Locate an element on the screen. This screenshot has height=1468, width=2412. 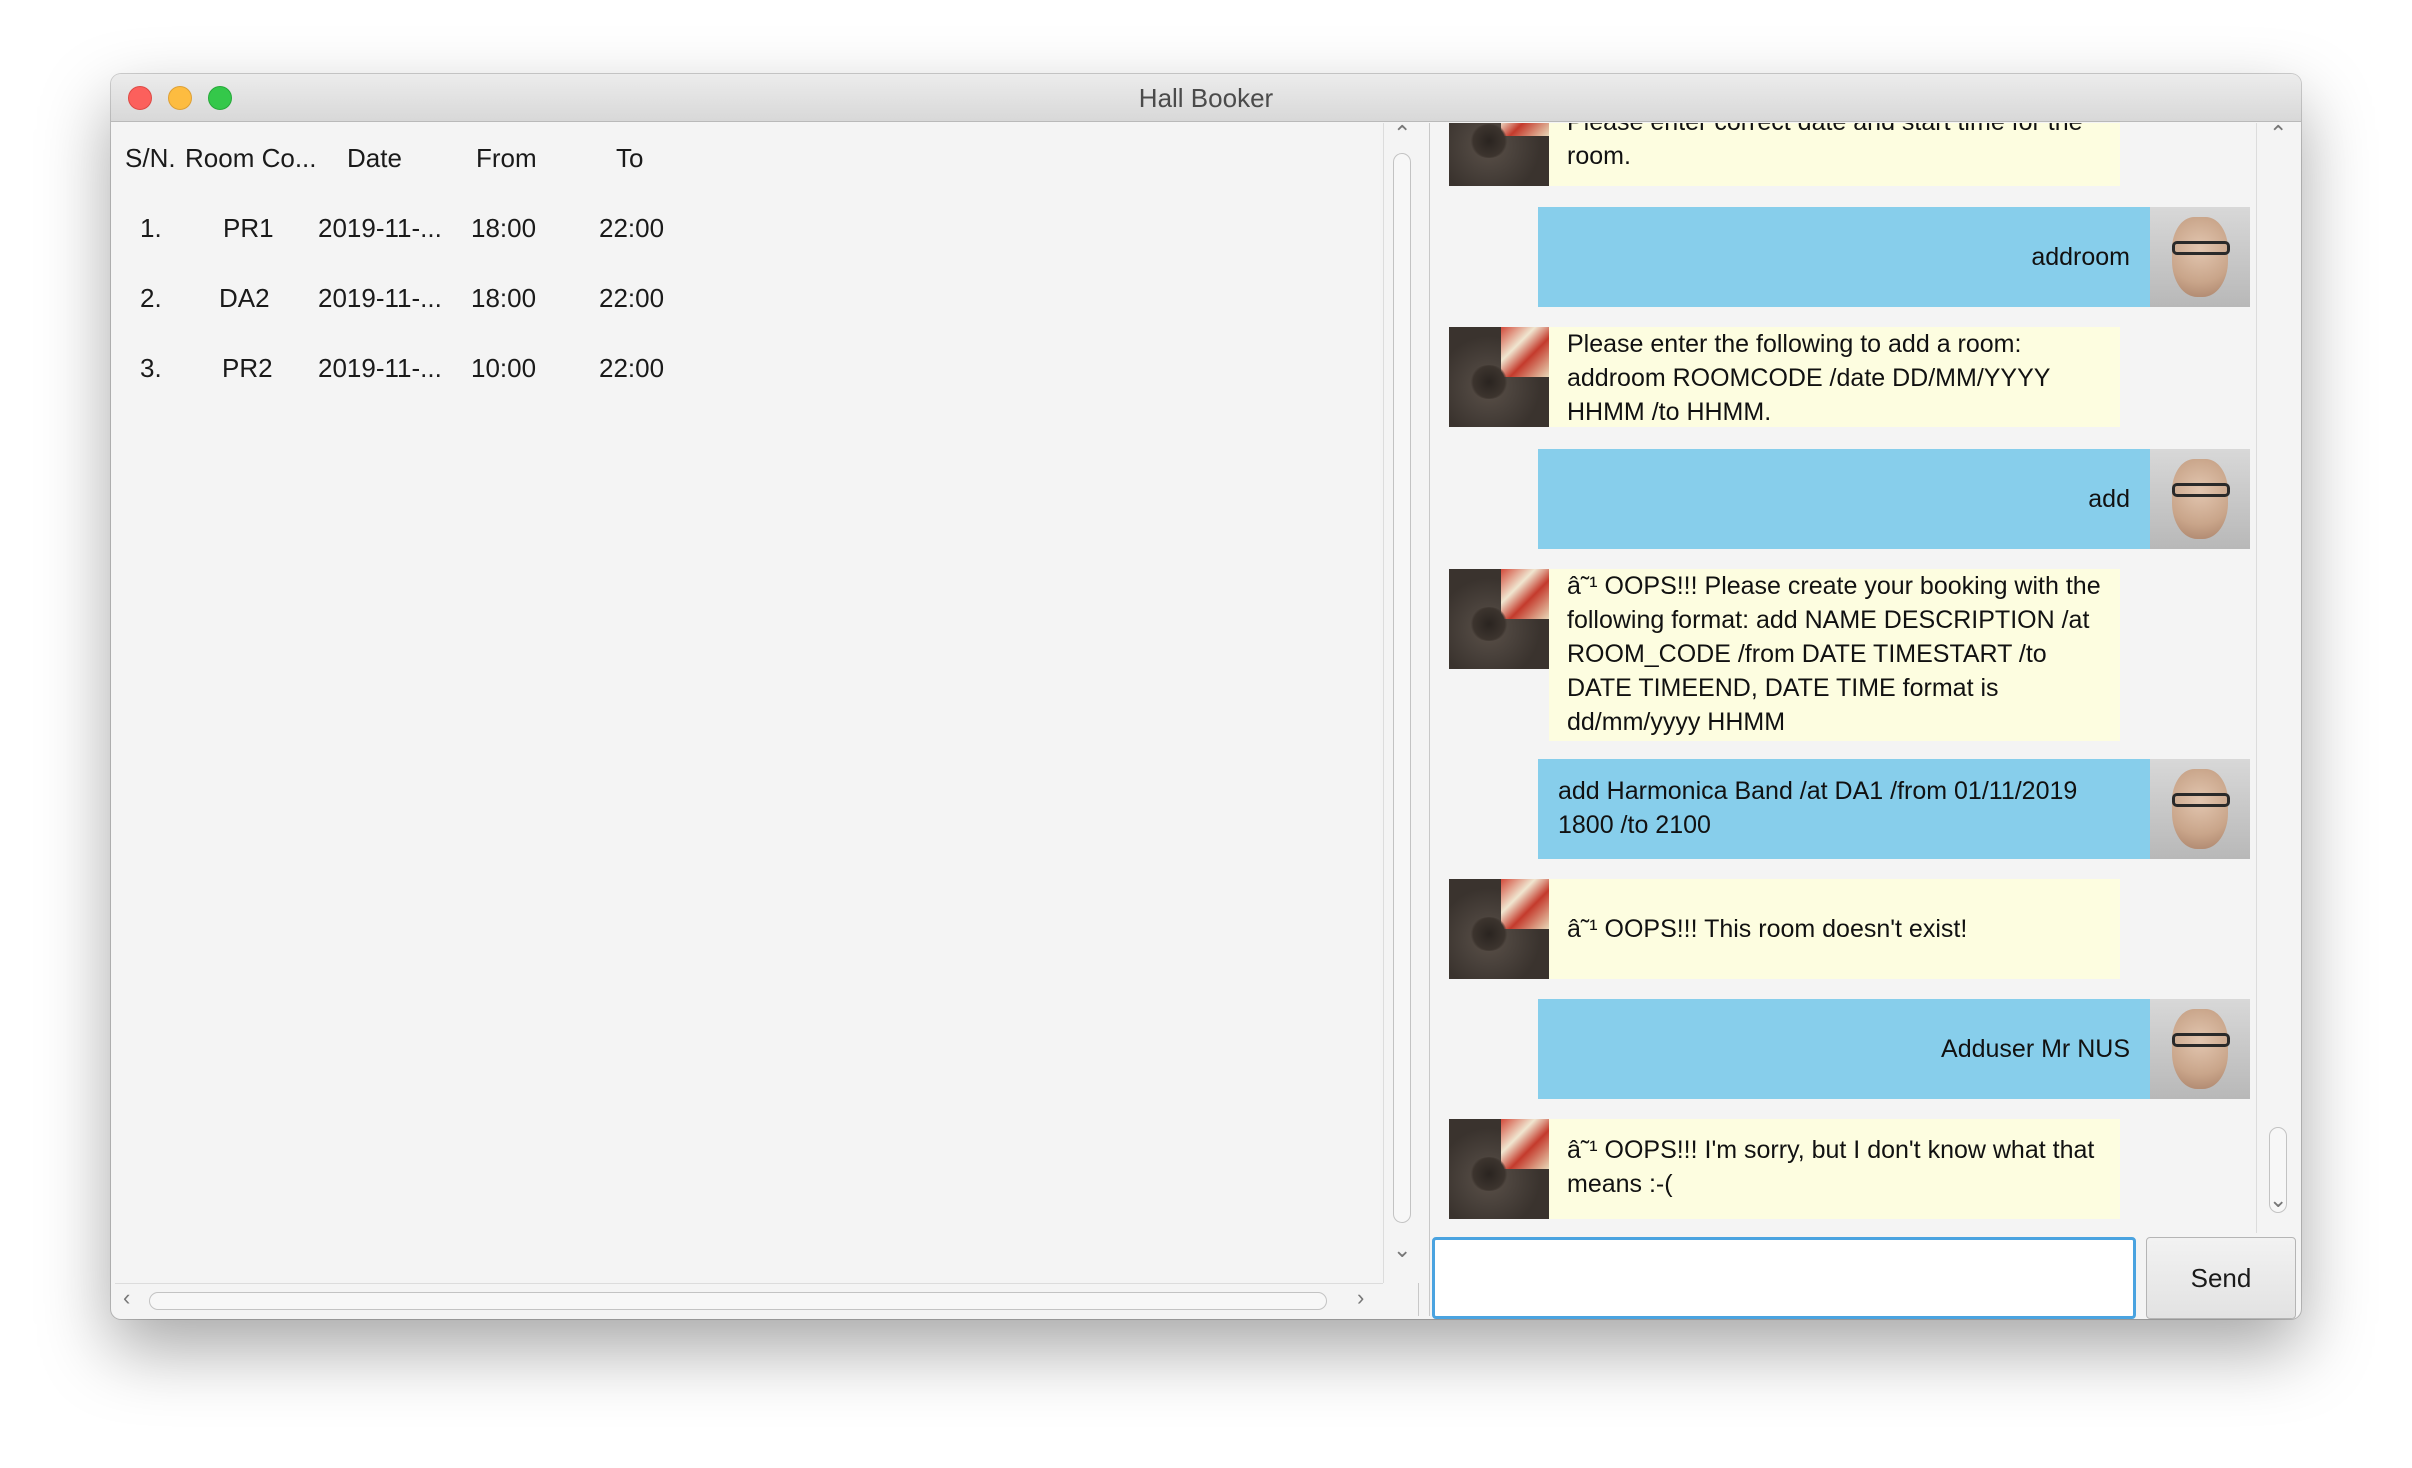
dialog-box-bot: â˜¹ OOPS!!! This room doesn't exist! is located at coordinates (1840, 929).